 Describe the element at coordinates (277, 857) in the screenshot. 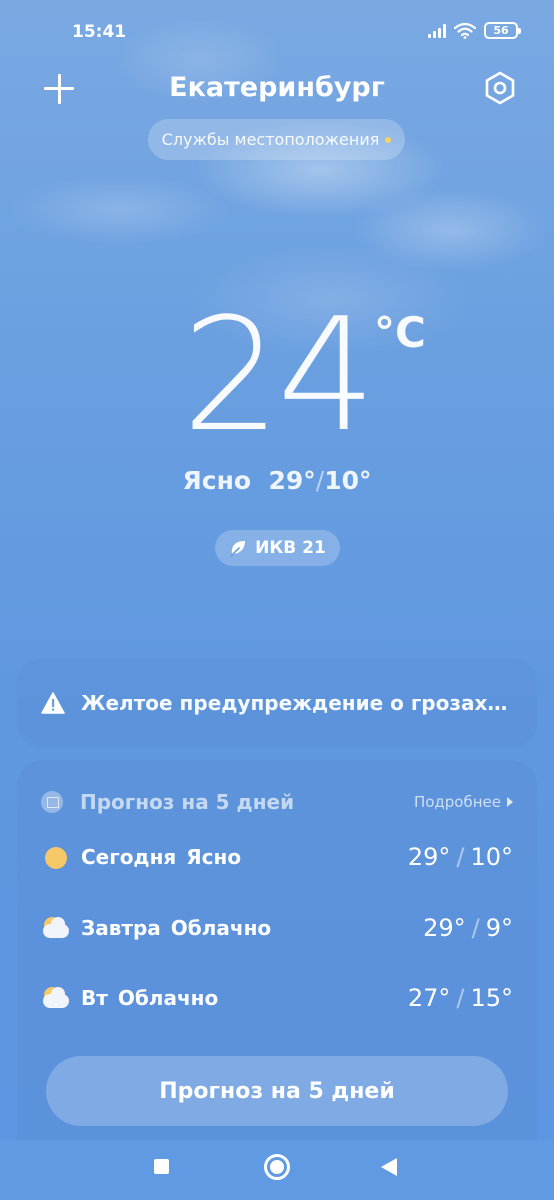

I see `forecast-row: Сегодня Ясно 29°/10°` at that location.